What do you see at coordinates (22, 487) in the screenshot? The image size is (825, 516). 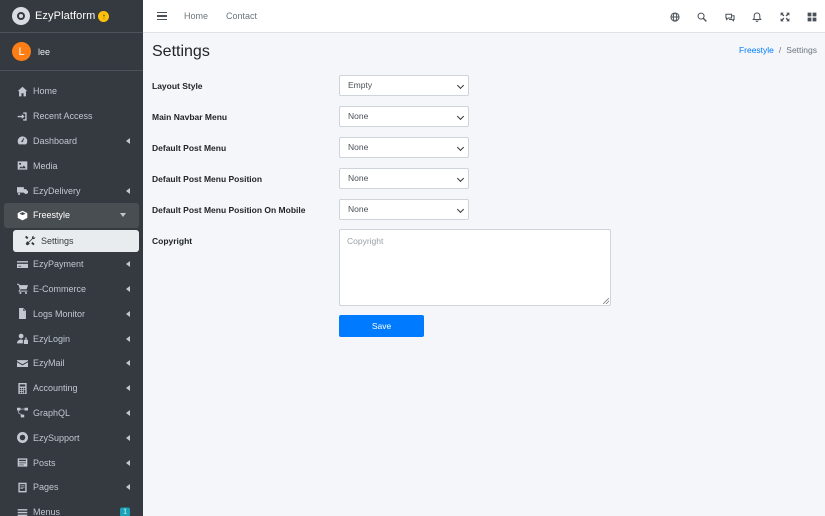 I see `pages-icon` at bounding box center [22, 487].